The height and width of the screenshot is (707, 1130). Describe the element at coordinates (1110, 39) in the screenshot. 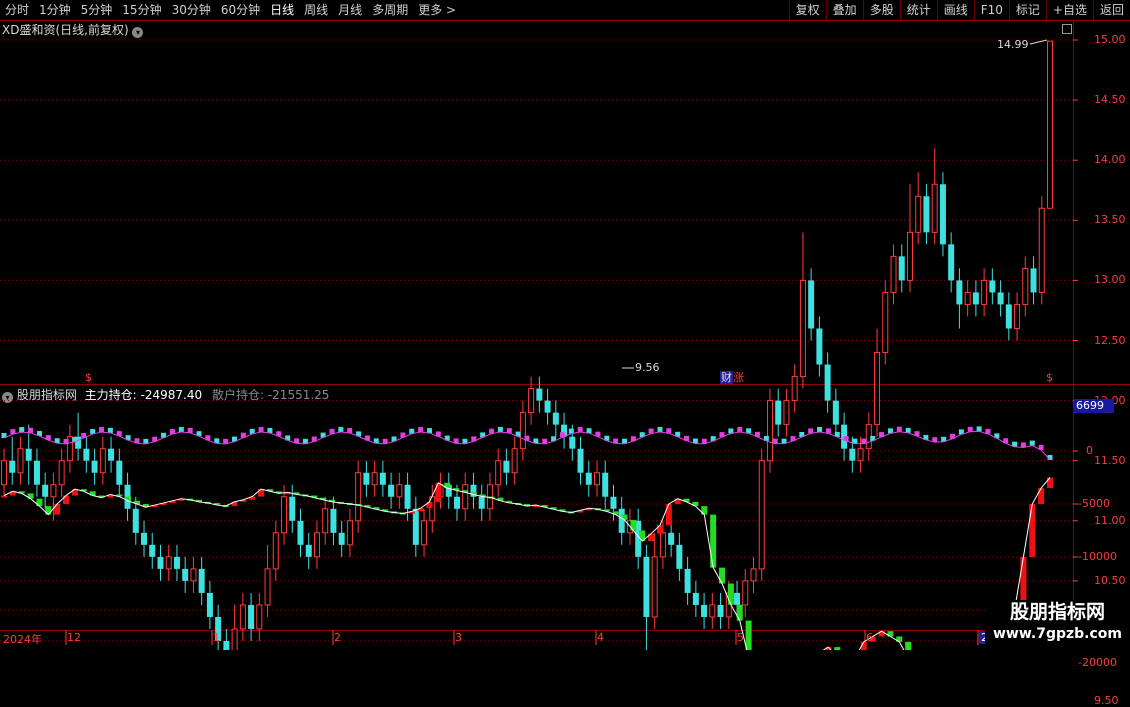

I see `price-tick: 15.00` at that location.